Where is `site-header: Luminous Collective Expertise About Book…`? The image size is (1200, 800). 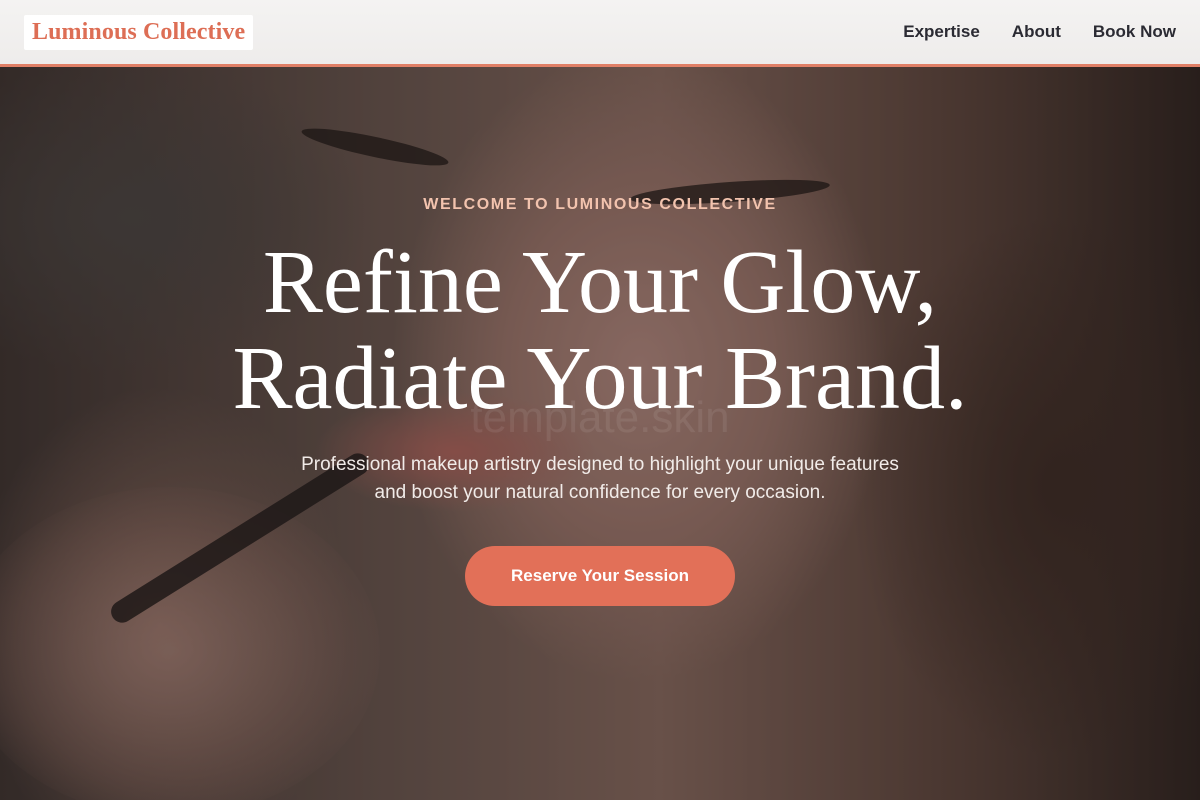
site-header: Luminous Collective Expertise About Book… is located at coordinates (600, 33).